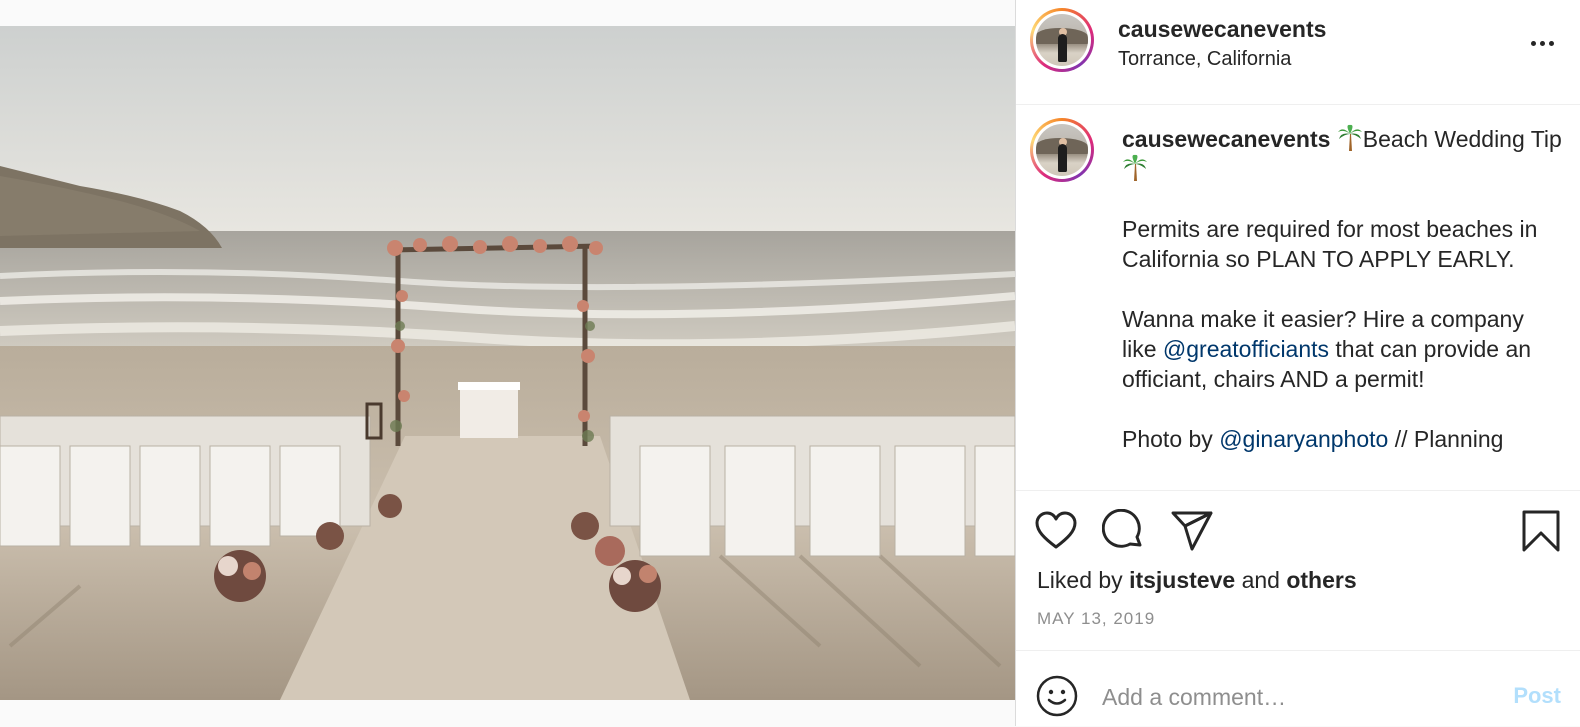  What do you see at coordinates (1498, 139) in the screenshot?
I see `caption-title-part2: Wedding Tip` at bounding box center [1498, 139].